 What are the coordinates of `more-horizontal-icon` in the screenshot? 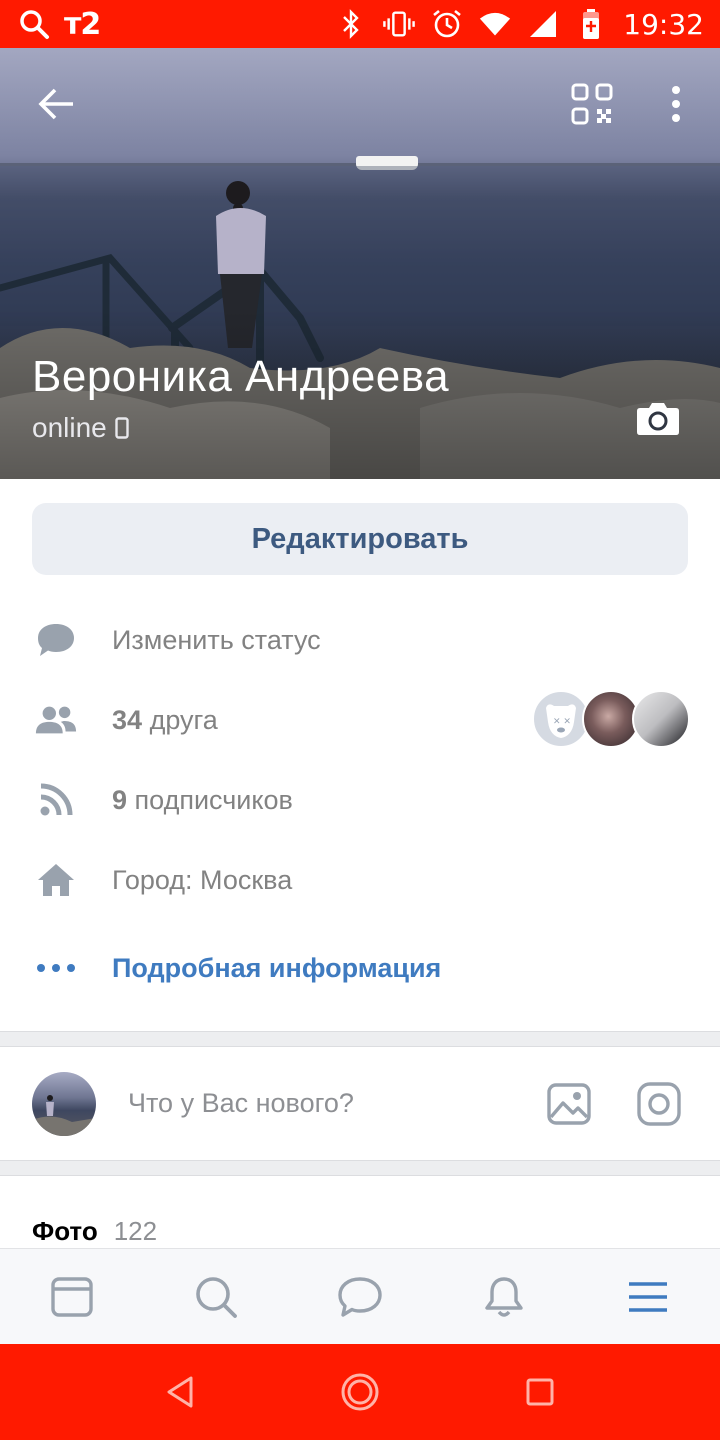 It's located at (56, 968).